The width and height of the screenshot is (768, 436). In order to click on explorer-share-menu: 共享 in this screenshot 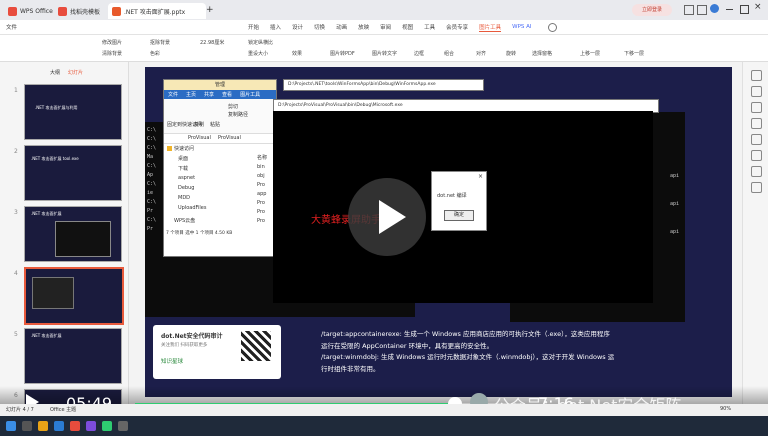, I will do `click(209, 94)`.